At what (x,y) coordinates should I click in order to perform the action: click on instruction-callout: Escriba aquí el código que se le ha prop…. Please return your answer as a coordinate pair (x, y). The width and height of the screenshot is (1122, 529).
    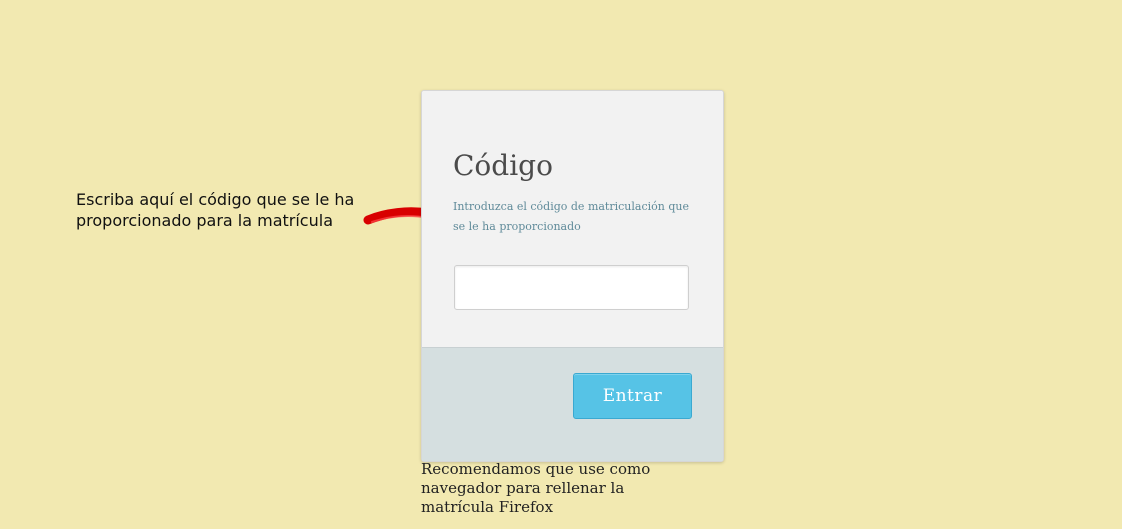
    Looking at the image, I should click on (215, 210).